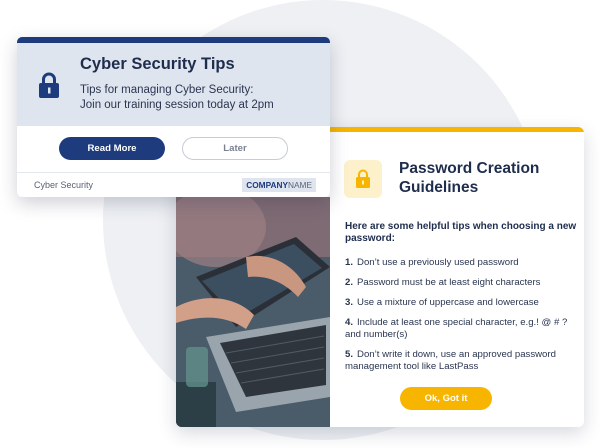 Image resolution: width=600 pixels, height=448 pixels. What do you see at coordinates (173, 184) in the screenshot?
I see `card-footer: Cyber Security COMPANYNAME` at bounding box center [173, 184].